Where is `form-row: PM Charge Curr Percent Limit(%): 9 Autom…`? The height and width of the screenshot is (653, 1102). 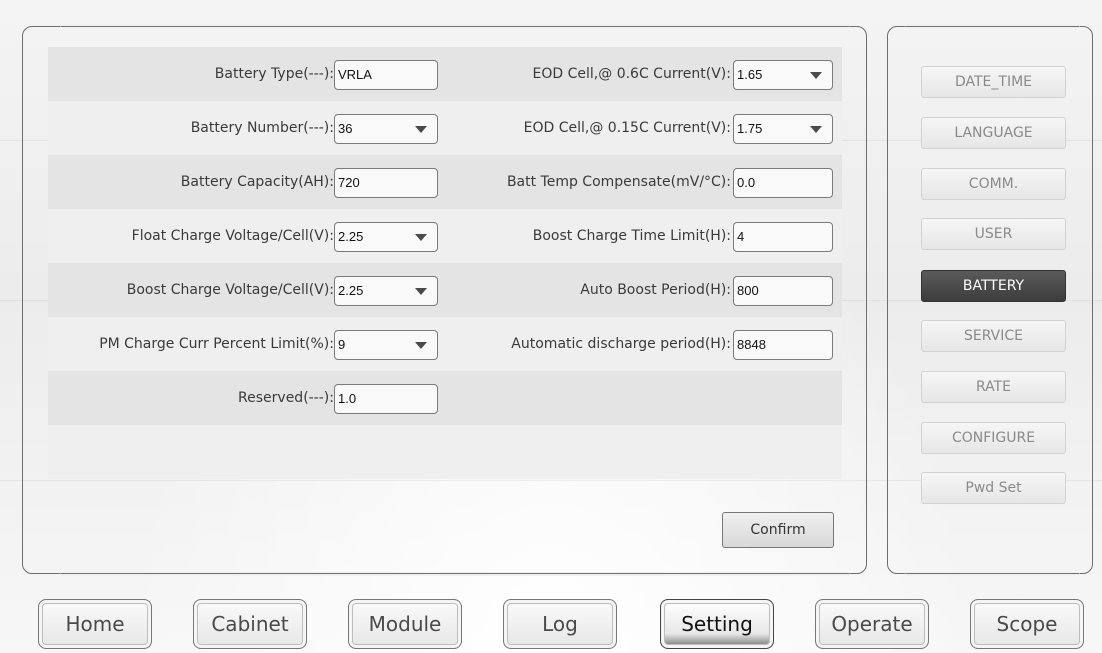 form-row: PM Charge Curr Percent Limit(%): 9 Autom… is located at coordinates (445, 344).